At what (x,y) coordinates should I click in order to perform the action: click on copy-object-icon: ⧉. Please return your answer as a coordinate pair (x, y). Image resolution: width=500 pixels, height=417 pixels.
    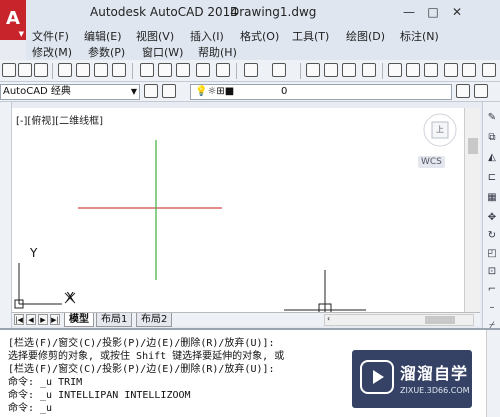
    Looking at the image, I should click on (492, 138).